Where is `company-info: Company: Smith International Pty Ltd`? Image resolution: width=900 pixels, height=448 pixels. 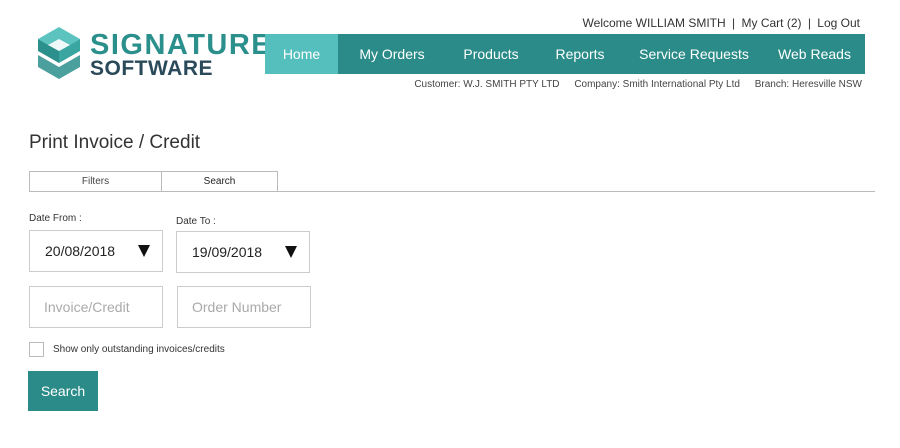
company-info: Company: Smith International Pty Ltd is located at coordinates (657, 84).